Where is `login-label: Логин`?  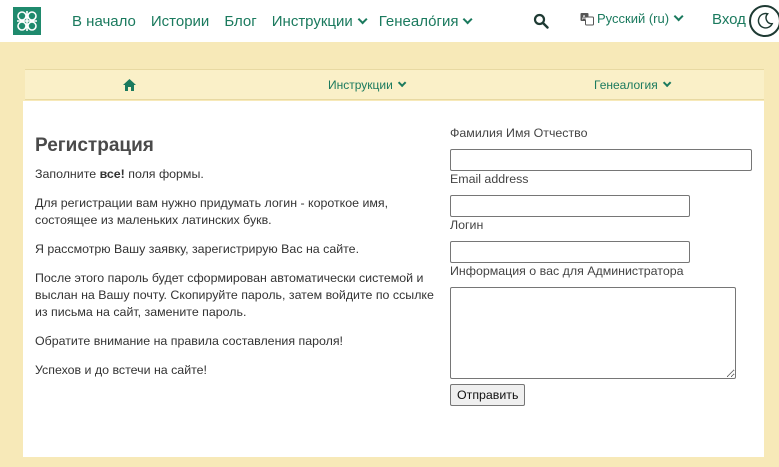
login-label: Логин is located at coordinates (467, 225).